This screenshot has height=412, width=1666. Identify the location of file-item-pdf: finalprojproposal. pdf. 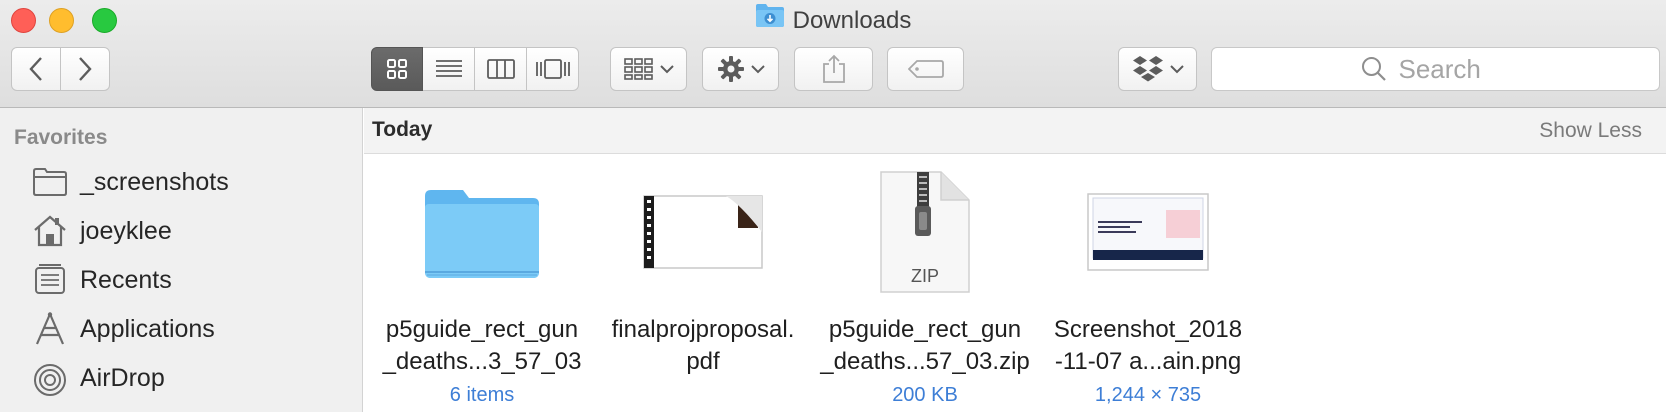
(703, 273).